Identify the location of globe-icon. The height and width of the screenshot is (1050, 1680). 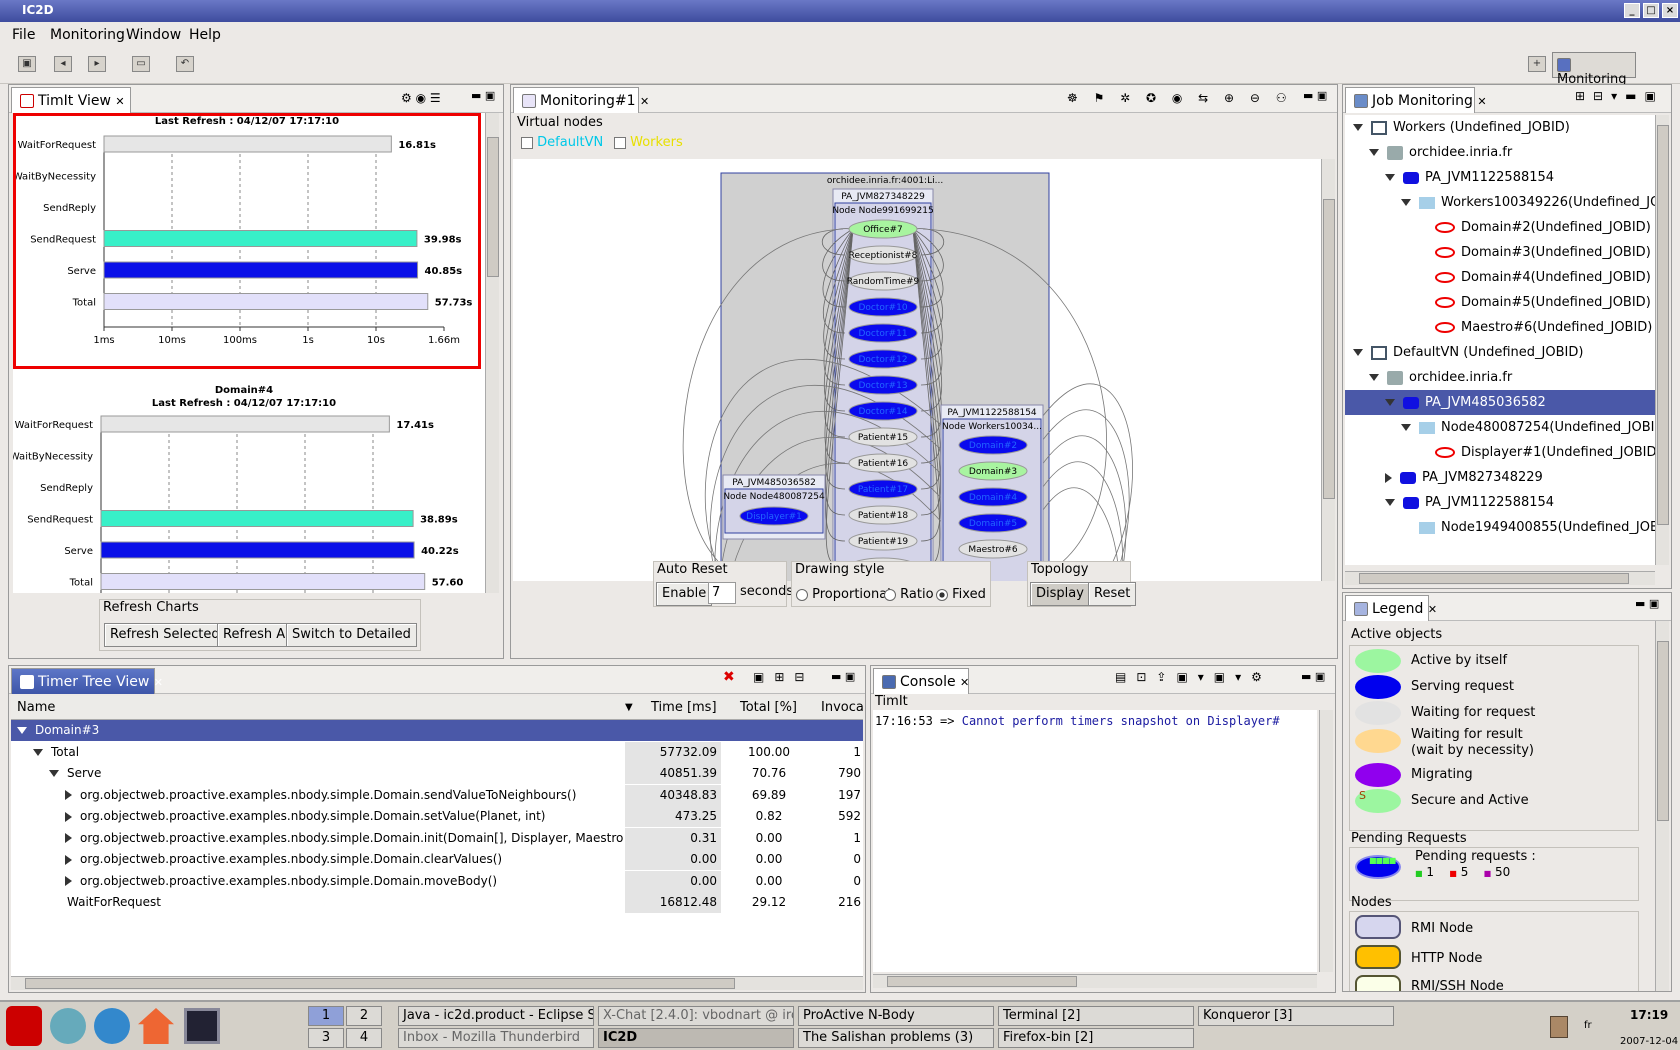
(68, 1026).